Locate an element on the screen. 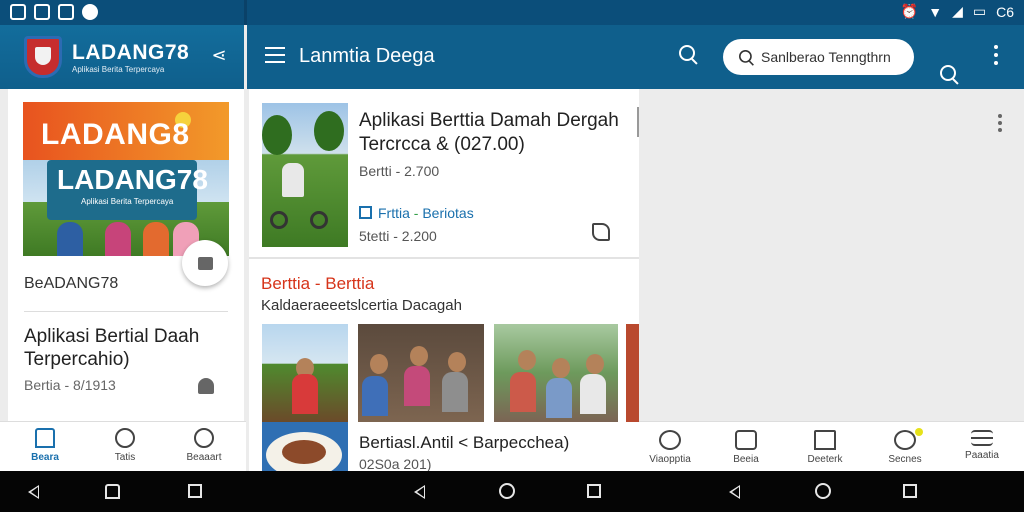  nav-item-beeia: Beeia is located at coordinates (746, 447).